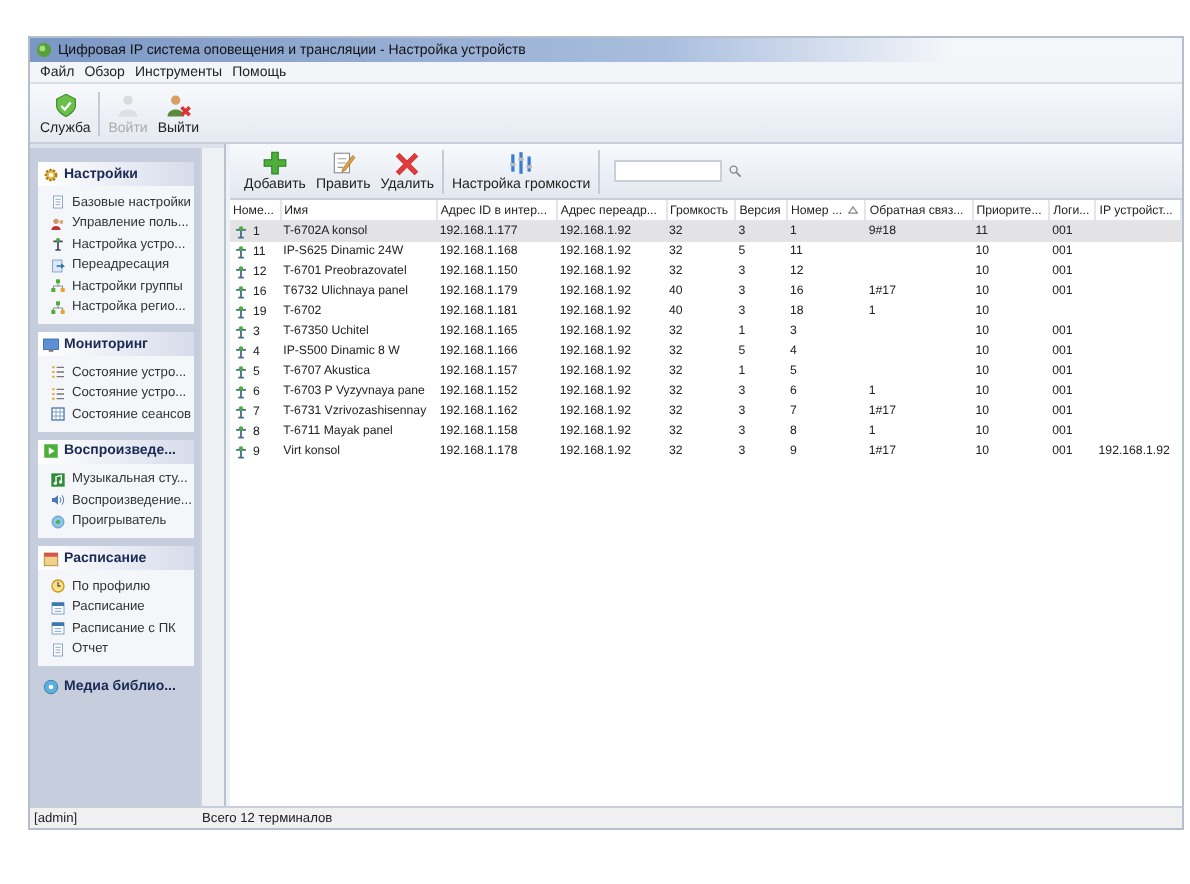 Image resolution: width=1190 pixels, height=884 pixels. Describe the element at coordinates (735, 171) in the screenshot. I see `search-icon` at that location.